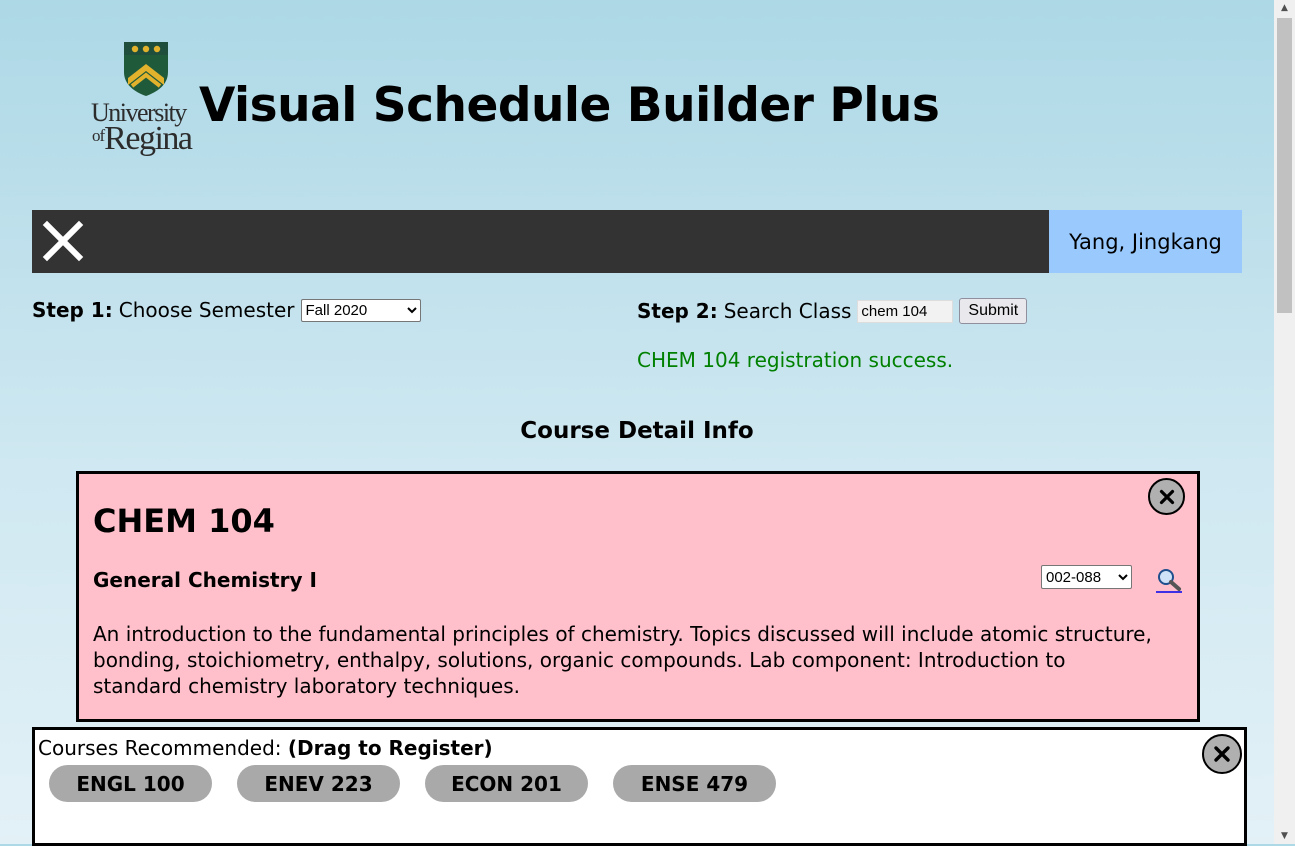 Image resolution: width=1295 pixels, height=846 pixels. What do you see at coordinates (148, 138) in the screenshot?
I see `university-regina: Regina` at bounding box center [148, 138].